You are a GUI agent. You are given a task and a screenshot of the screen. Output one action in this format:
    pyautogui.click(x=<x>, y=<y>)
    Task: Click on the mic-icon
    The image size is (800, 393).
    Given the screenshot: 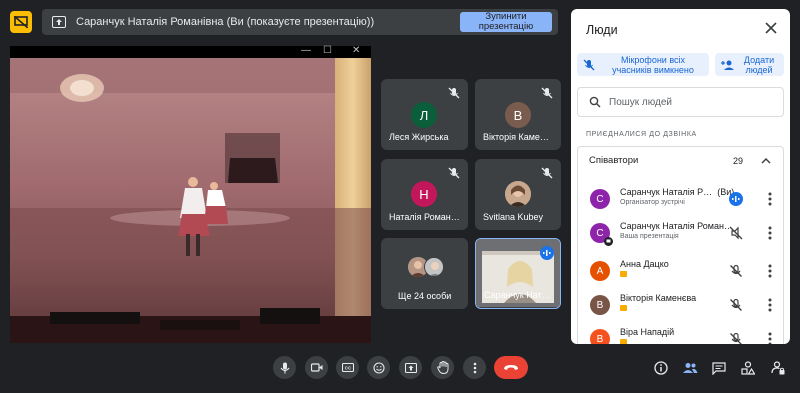 What is the action you would take?
    pyautogui.click(x=284, y=367)
    